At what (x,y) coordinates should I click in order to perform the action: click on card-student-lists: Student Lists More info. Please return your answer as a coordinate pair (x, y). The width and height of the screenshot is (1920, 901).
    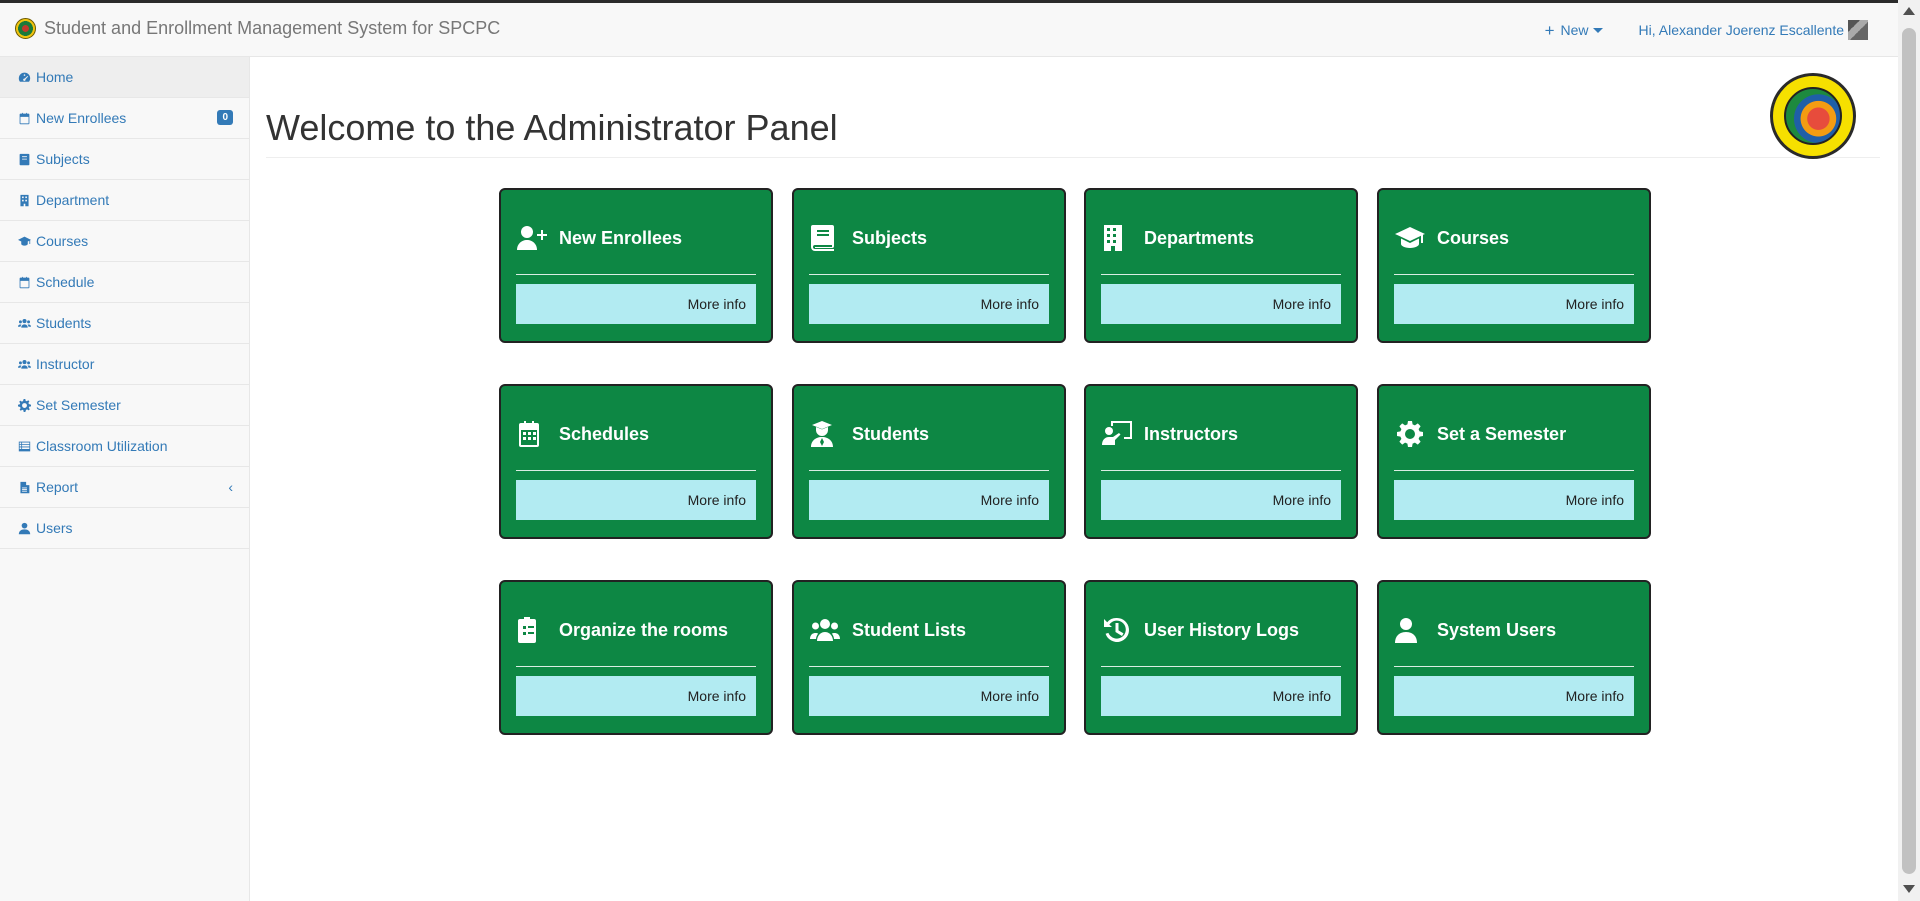
    Looking at the image, I should click on (929, 657).